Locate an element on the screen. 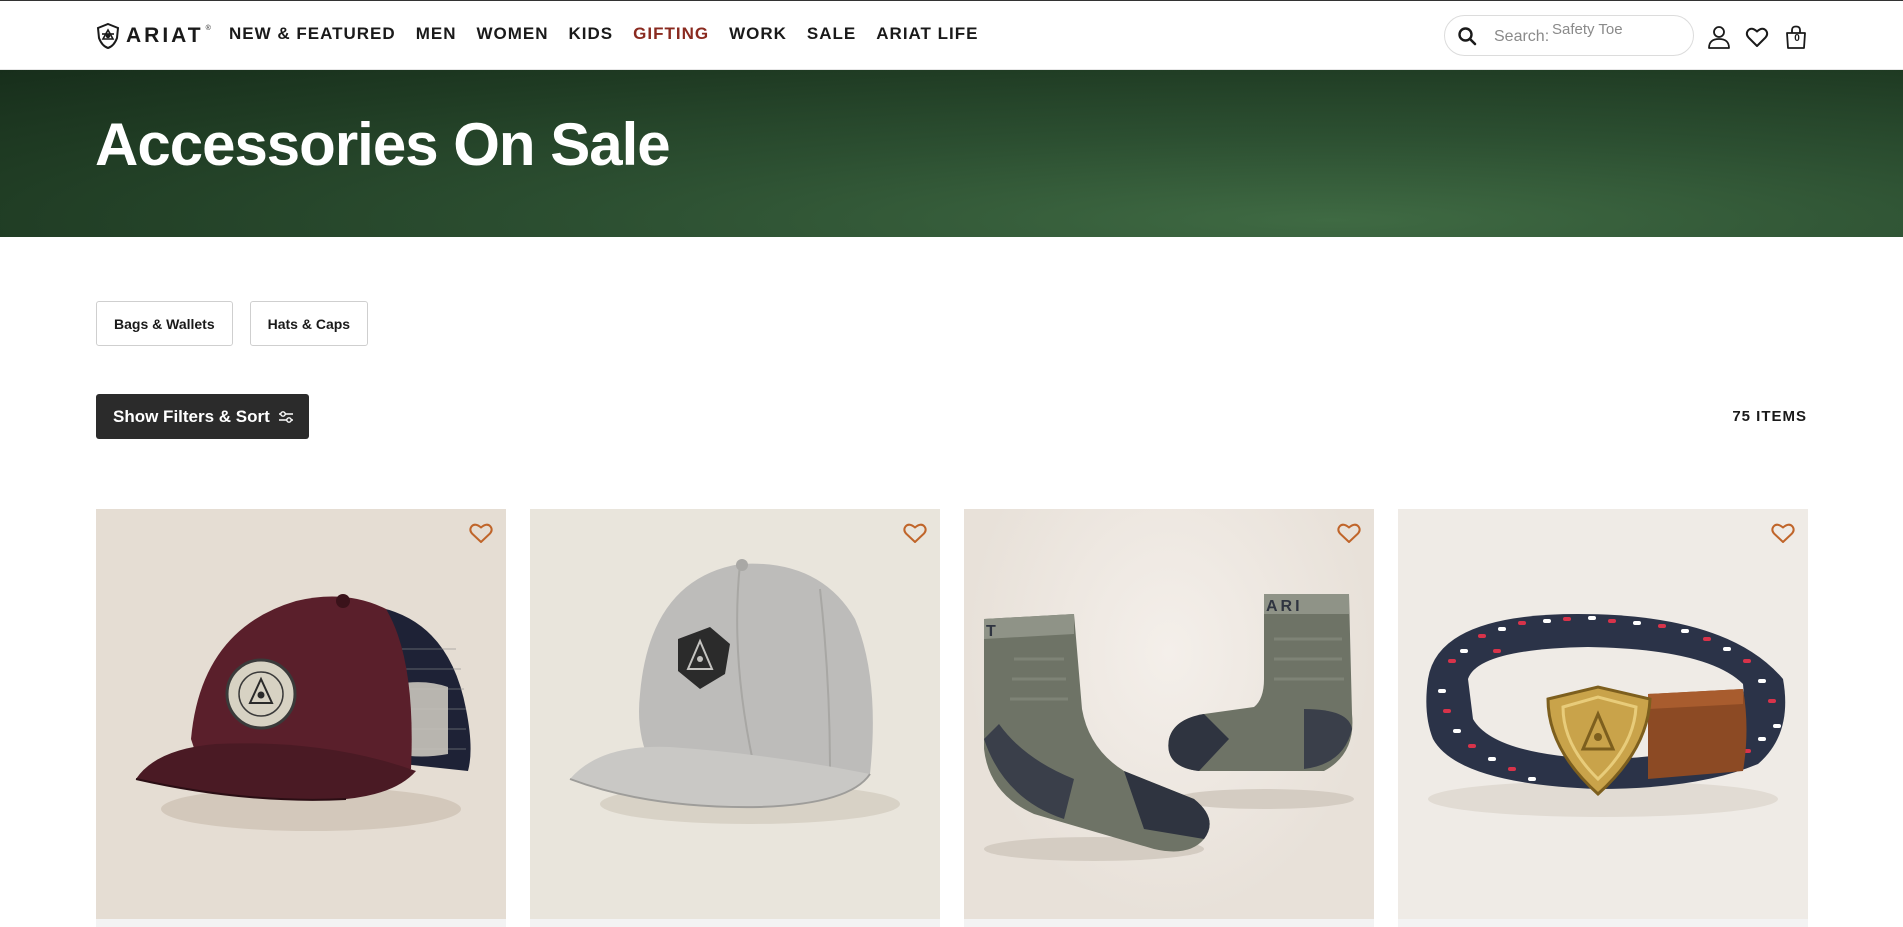 The width and height of the screenshot is (1903, 927). product-image-belt is located at coordinates (1603, 714).